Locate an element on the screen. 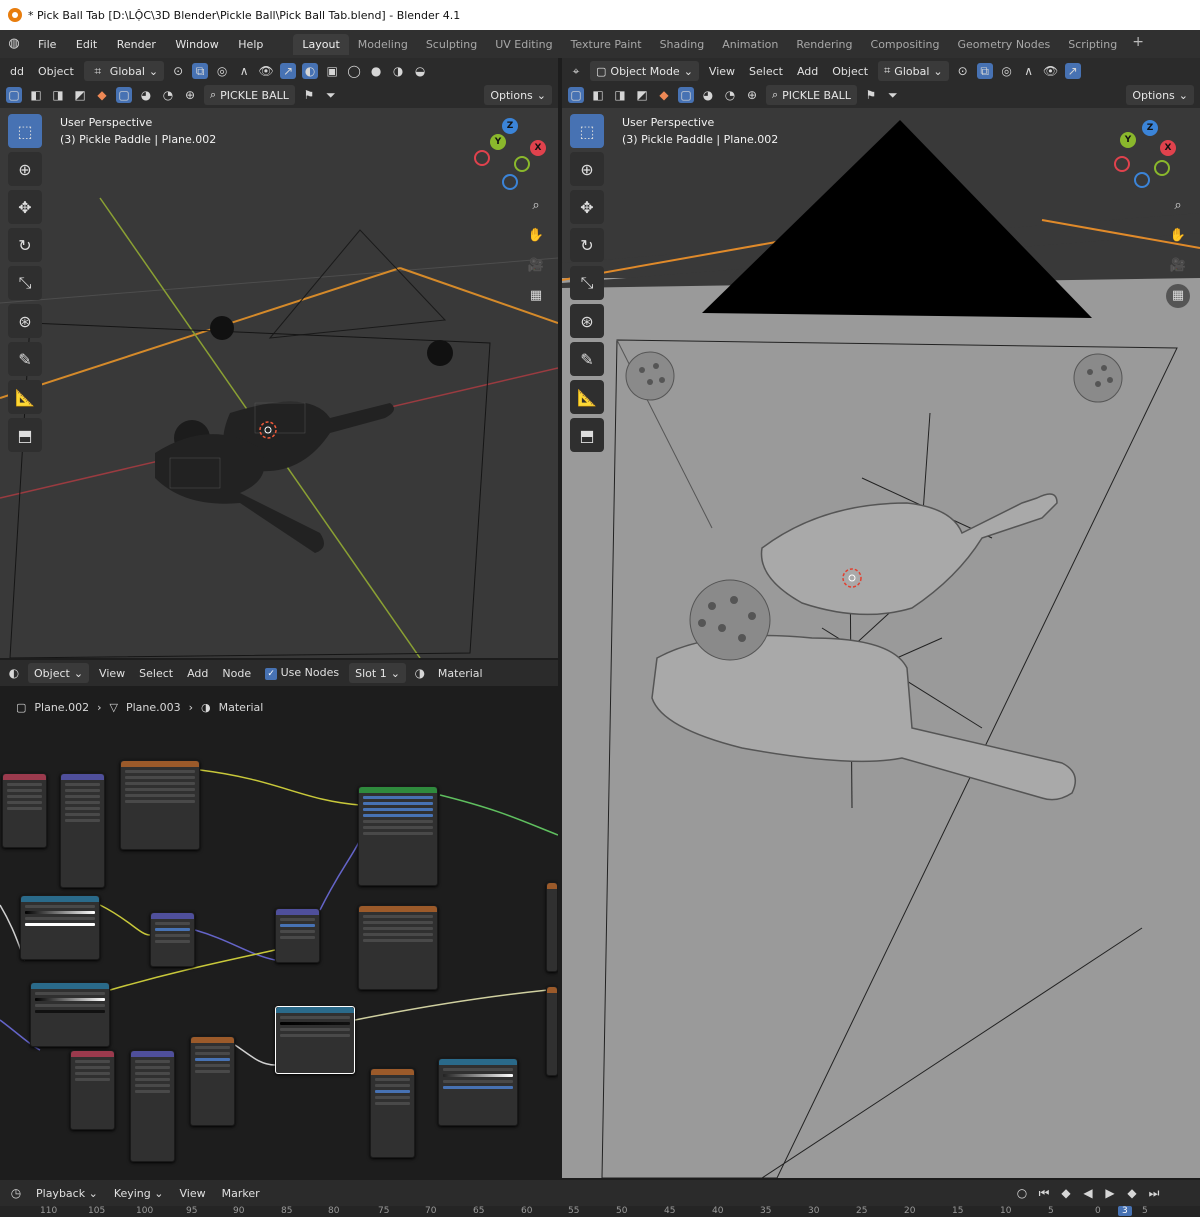  menu-edit: Edit is located at coordinates (86, 44).